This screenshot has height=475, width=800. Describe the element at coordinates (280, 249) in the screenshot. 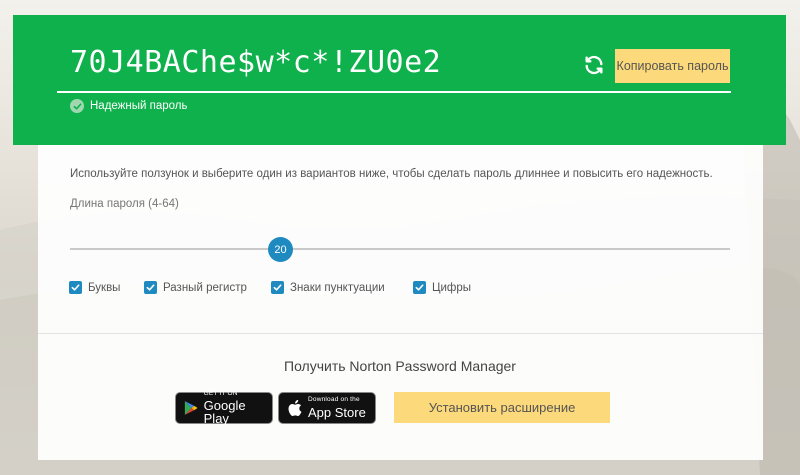

I see `length-slider-handle: 20` at that location.